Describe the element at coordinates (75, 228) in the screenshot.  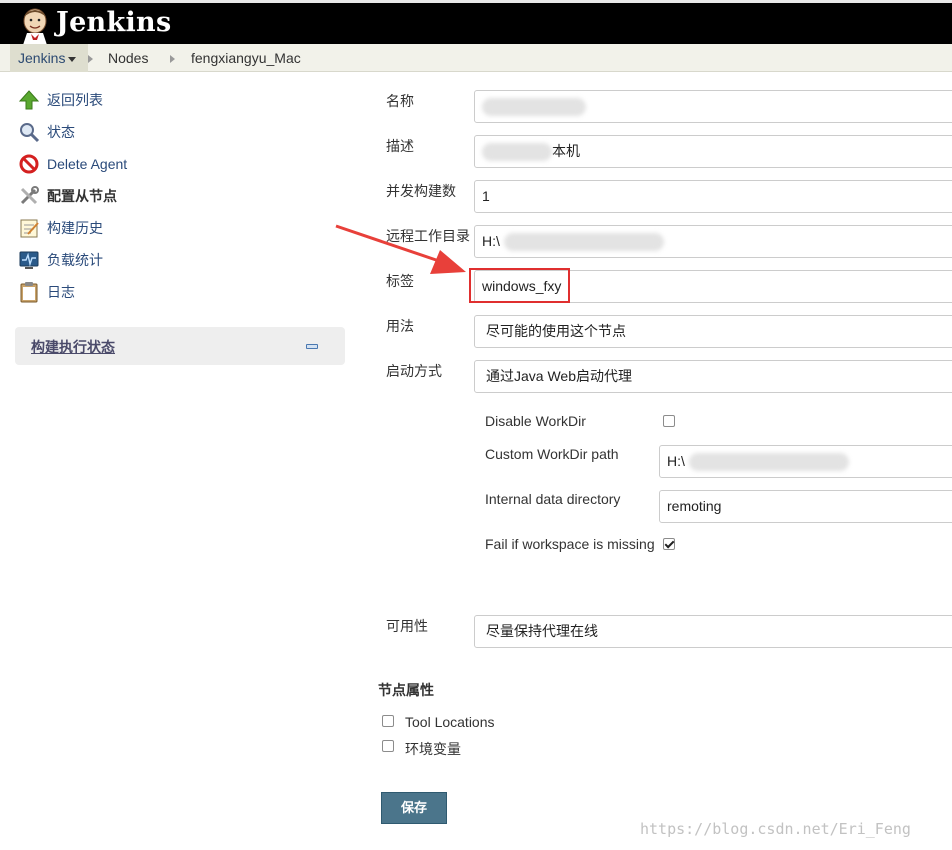
I see `sidebar-item-label: 构建历史` at that location.